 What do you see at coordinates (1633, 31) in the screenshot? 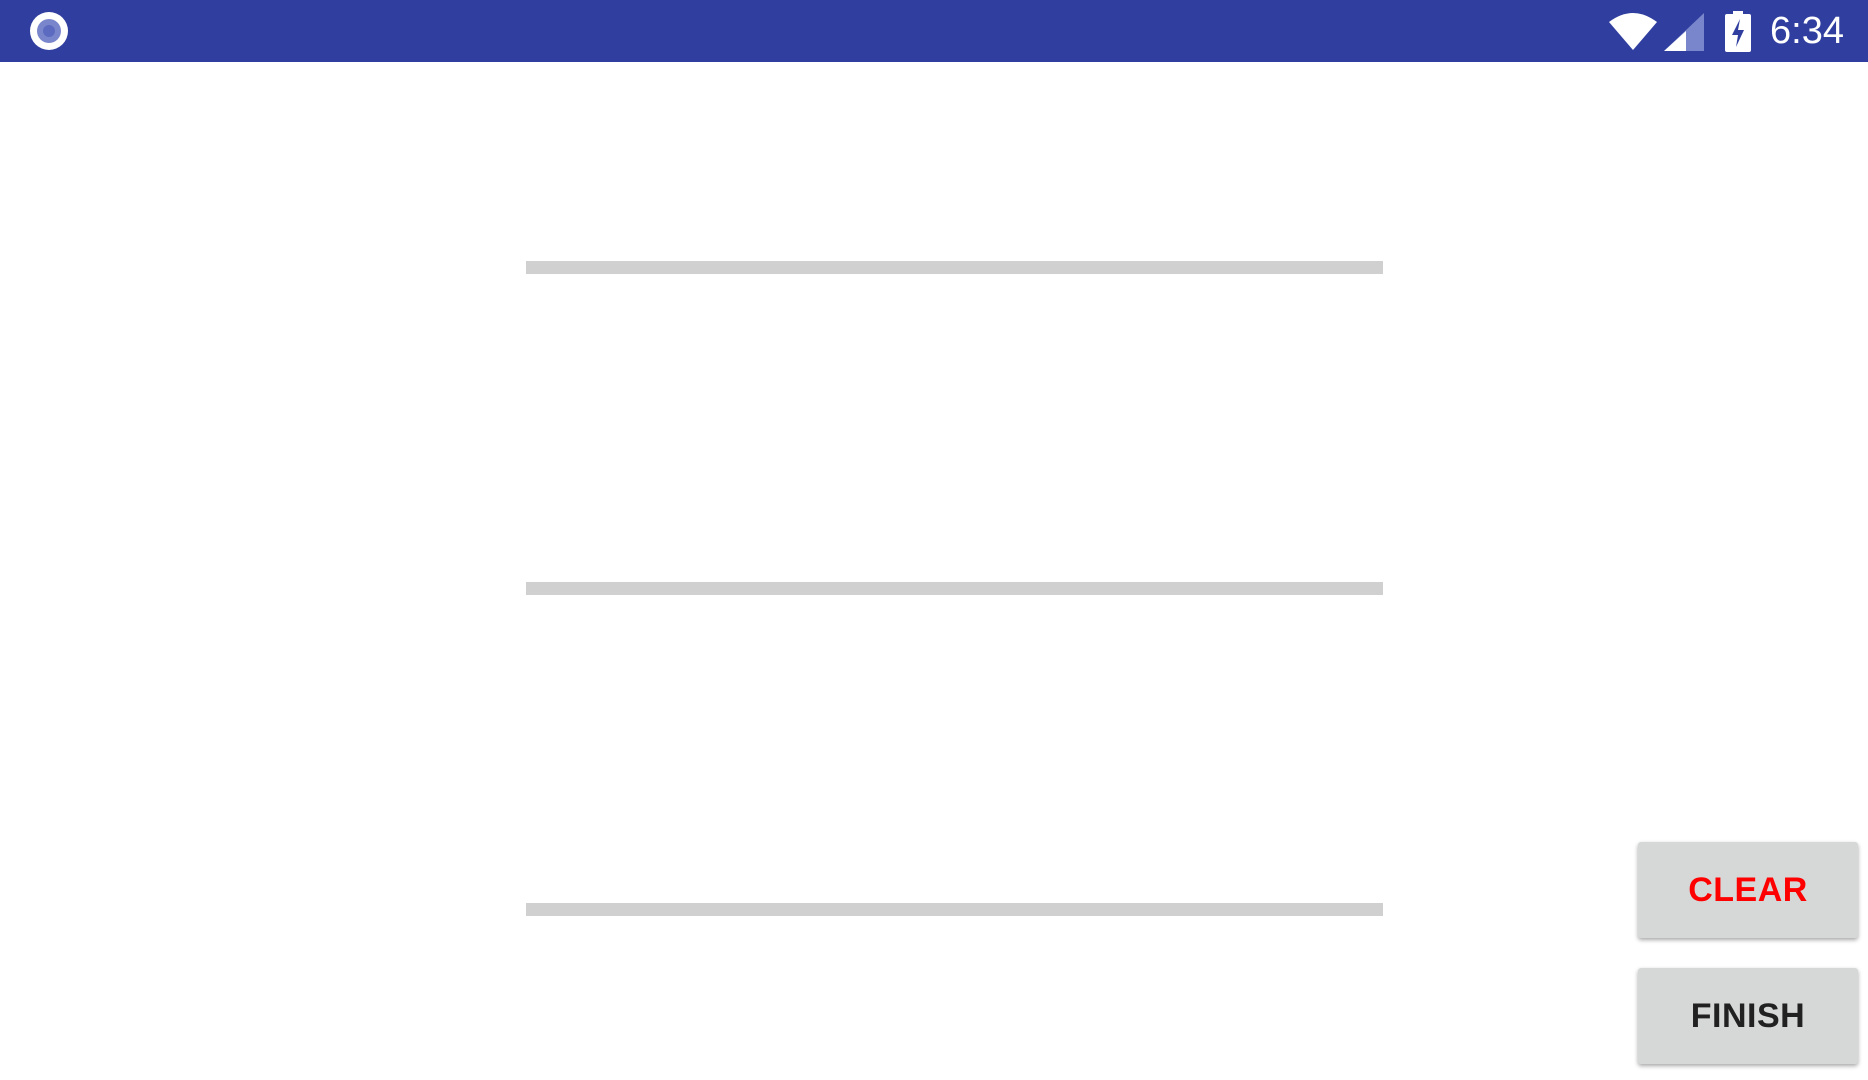
I see `wifi-icon` at bounding box center [1633, 31].